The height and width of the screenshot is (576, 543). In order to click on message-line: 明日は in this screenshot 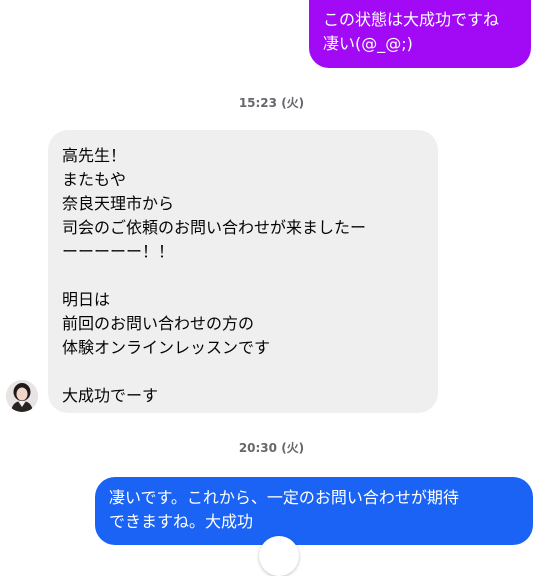, I will do `click(86, 299)`.